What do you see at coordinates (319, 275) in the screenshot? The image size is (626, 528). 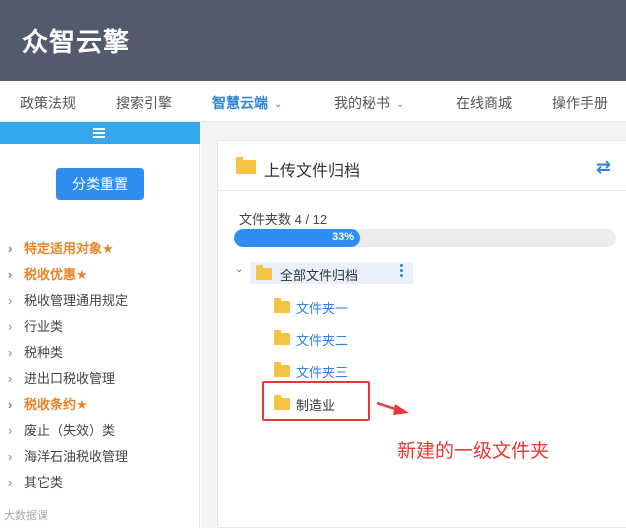 I see `tree-node-label: 全部文件归档` at bounding box center [319, 275].